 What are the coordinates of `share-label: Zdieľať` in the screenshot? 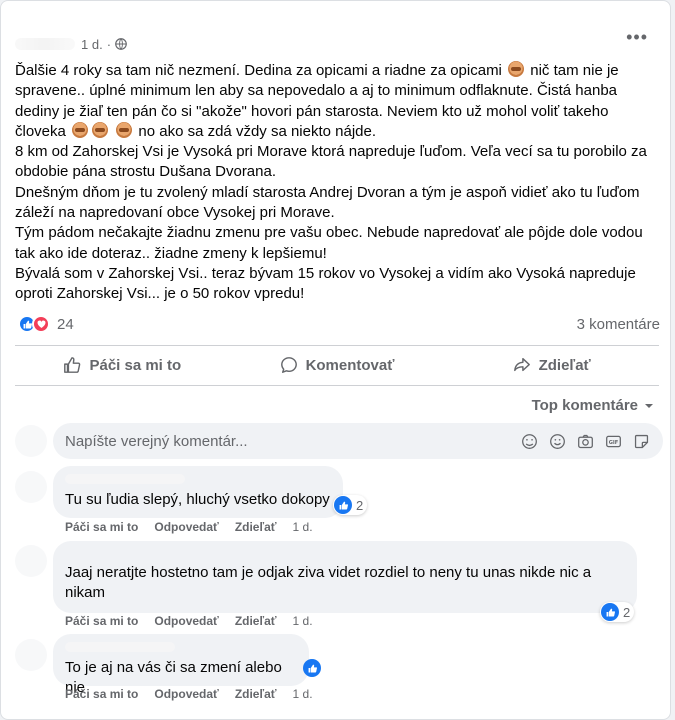 It's located at (564, 365).